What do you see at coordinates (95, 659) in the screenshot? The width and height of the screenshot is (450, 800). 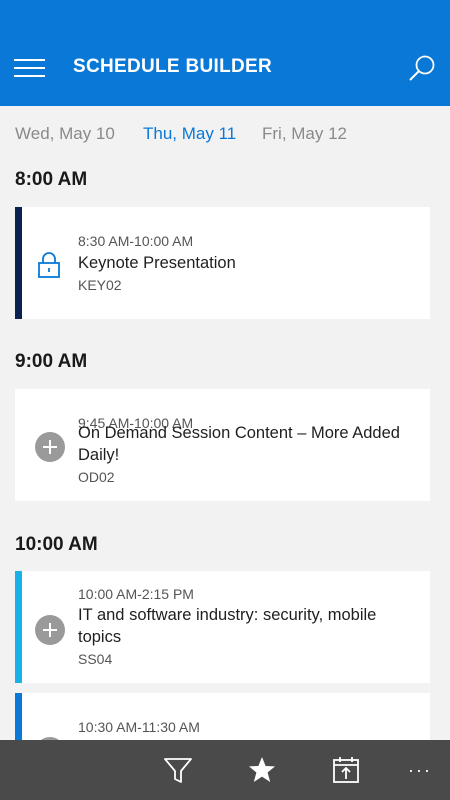 I see `session-code: SS04` at bounding box center [95, 659].